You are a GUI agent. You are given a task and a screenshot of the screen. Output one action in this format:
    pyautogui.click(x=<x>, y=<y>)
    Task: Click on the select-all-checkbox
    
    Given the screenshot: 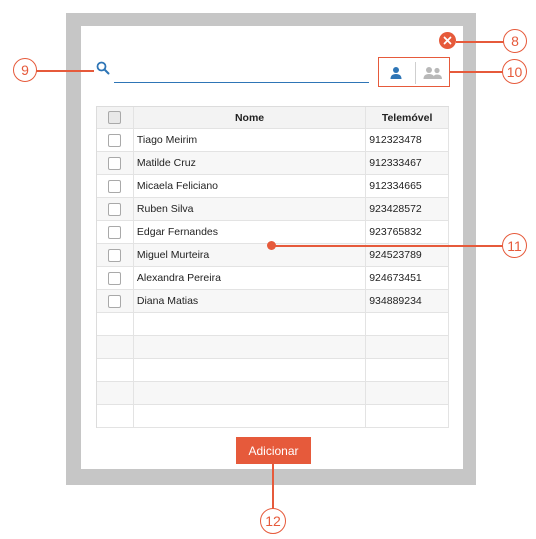 What is the action you would take?
    pyautogui.click(x=115, y=117)
    